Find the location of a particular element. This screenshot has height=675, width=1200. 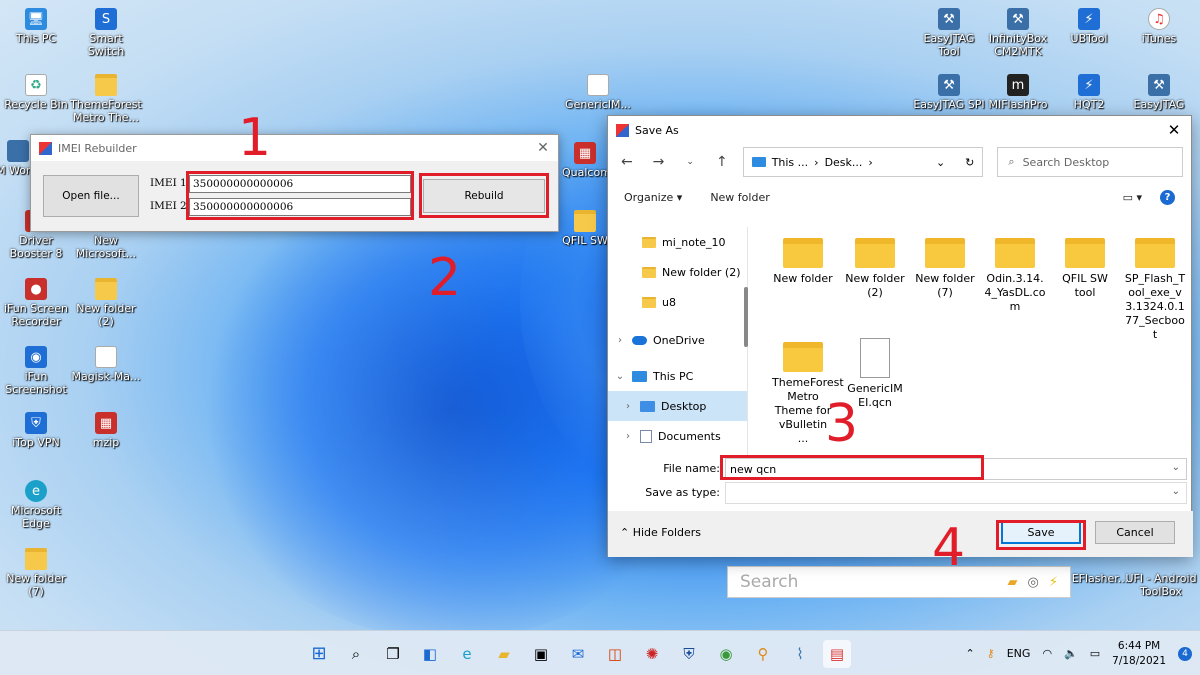

nav-scrollbar is located at coordinates (746, 317).